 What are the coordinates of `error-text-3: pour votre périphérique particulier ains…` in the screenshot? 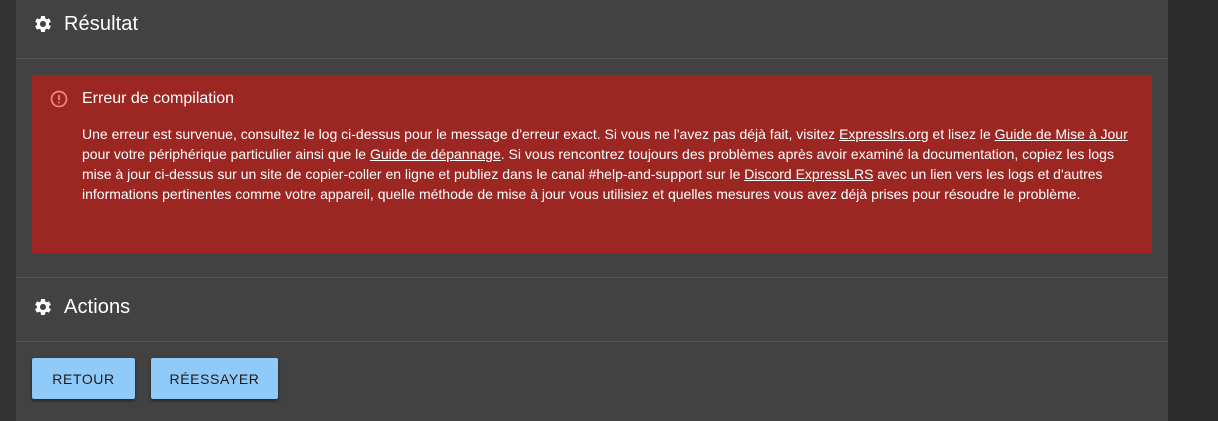 It's located at (226, 154).